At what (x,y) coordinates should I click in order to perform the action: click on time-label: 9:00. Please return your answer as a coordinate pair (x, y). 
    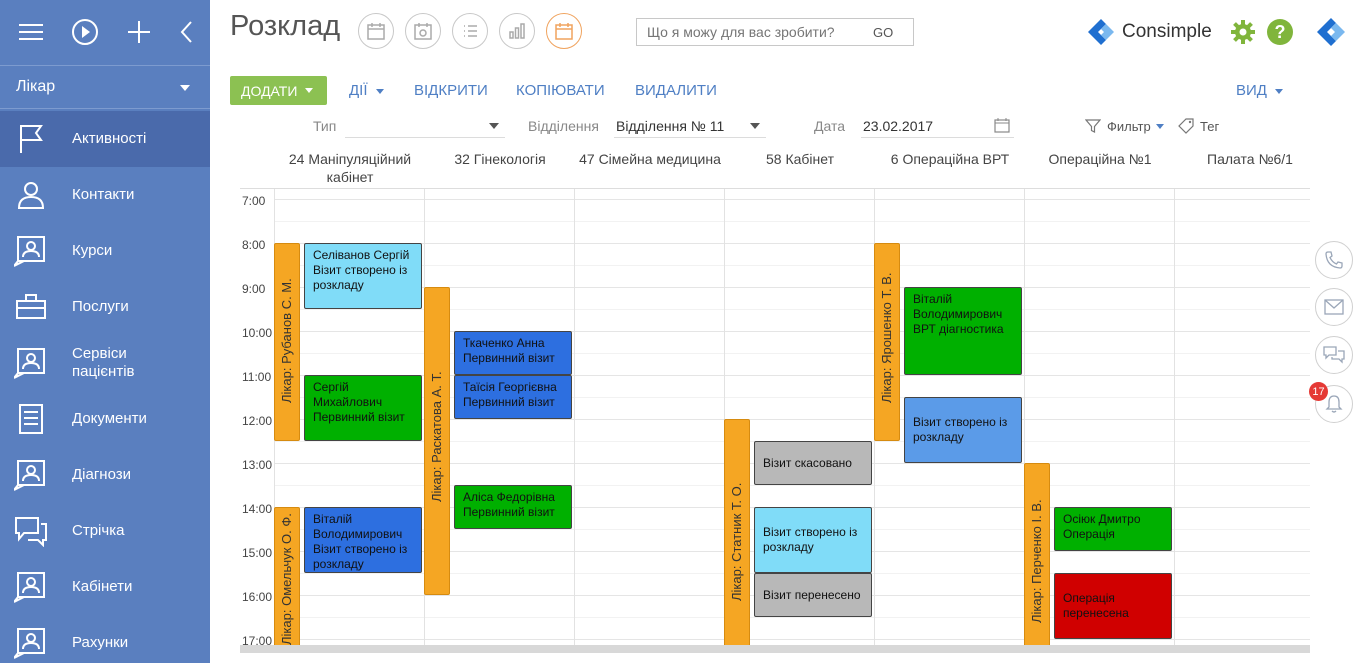
    Looking at the image, I should click on (254, 289).